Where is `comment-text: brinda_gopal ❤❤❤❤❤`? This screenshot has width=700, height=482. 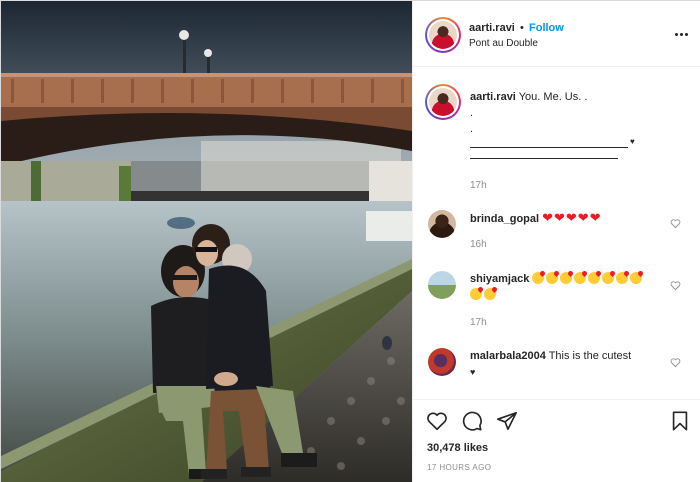 comment-text: brinda_gopal ❤❤❤❤❤ is located at coordinates (570, 218).